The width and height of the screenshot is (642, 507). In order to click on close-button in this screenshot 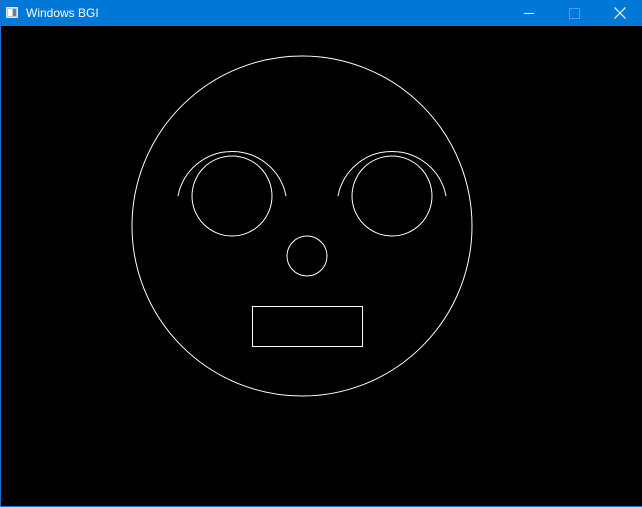, I will do `click(619, 13)`.